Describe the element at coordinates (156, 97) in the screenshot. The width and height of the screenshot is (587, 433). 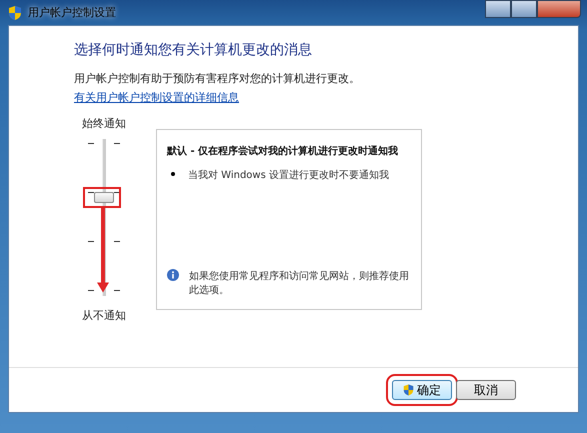
I see `help-link: 有关用户帐户控制设置的详细信息` at that location.